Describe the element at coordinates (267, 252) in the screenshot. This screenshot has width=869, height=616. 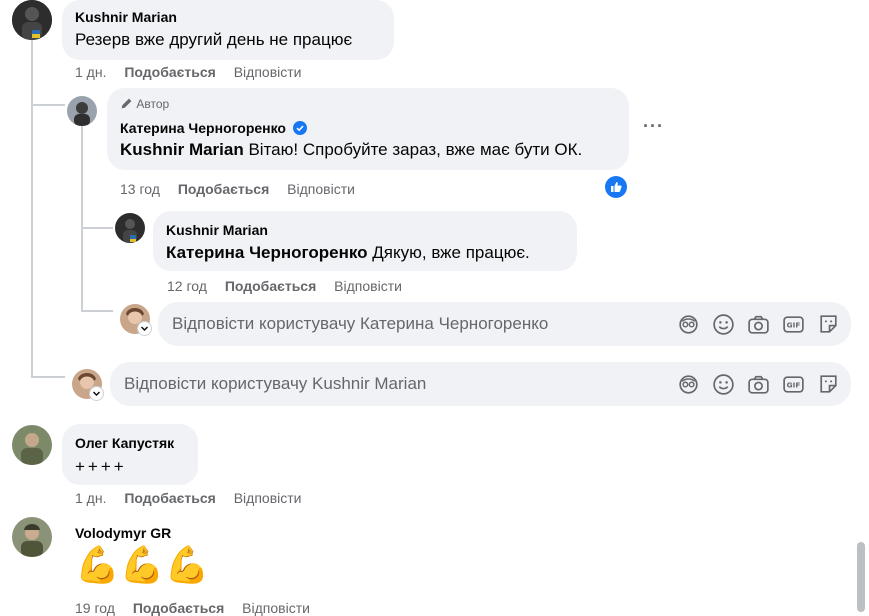
I see `mention-link: Катерина Черногоренко` at that location.